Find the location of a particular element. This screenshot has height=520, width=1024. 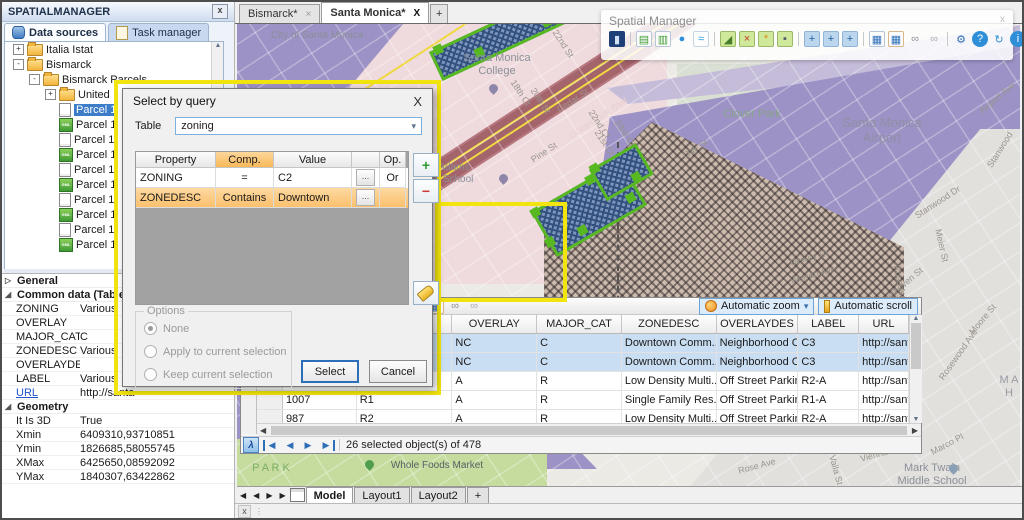

condition-value: C2 is located at coordinates (313, 178).